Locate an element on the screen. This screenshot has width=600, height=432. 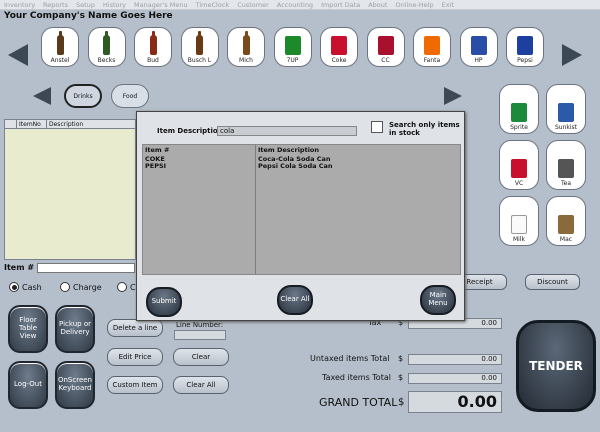
col-item-description: Item Description is located at coordinates (289, 150).